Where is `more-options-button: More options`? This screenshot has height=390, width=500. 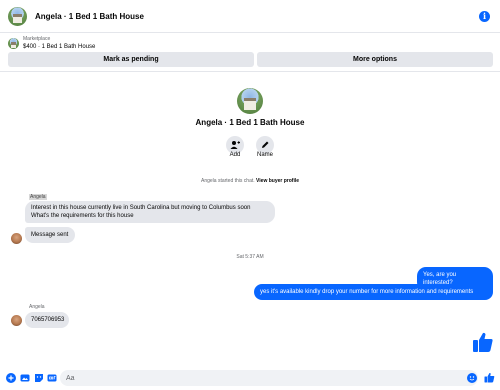
more-options-button: More options is located at coordinates (375, 59).